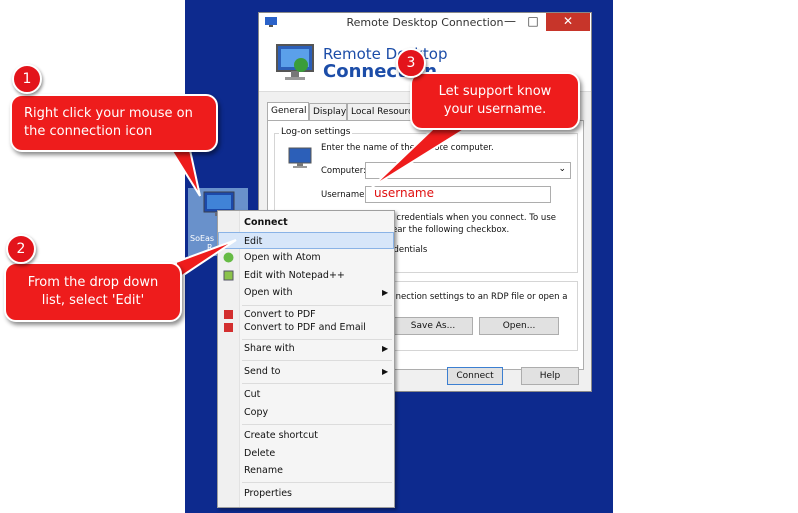 The image size is (798, 513). Describe the element at coordinates (228, 327) in the screenshot. I see `pdf-email-icon` at that location.